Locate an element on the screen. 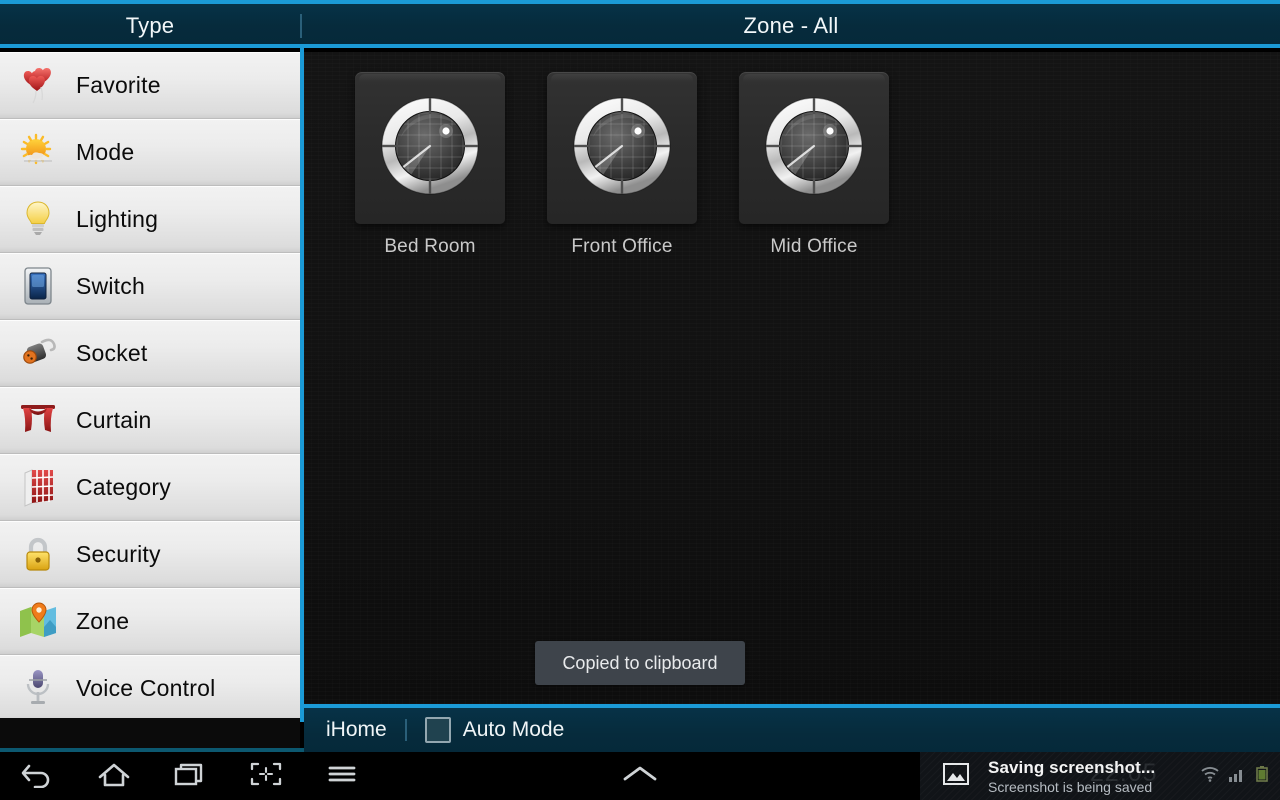 This screenshot has width=1280, height=800. chevron-up-icon is located at coordinates (640, 776).